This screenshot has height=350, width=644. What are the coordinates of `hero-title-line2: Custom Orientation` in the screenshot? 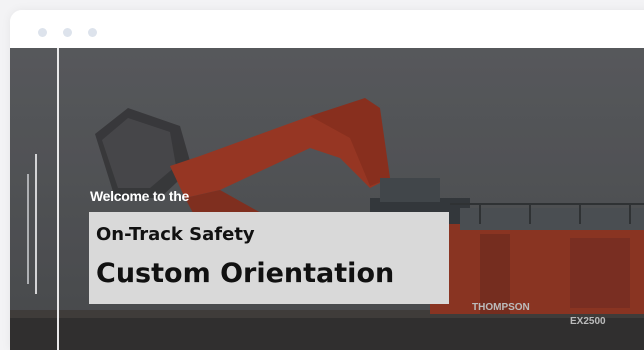 It's located at (245, 273).